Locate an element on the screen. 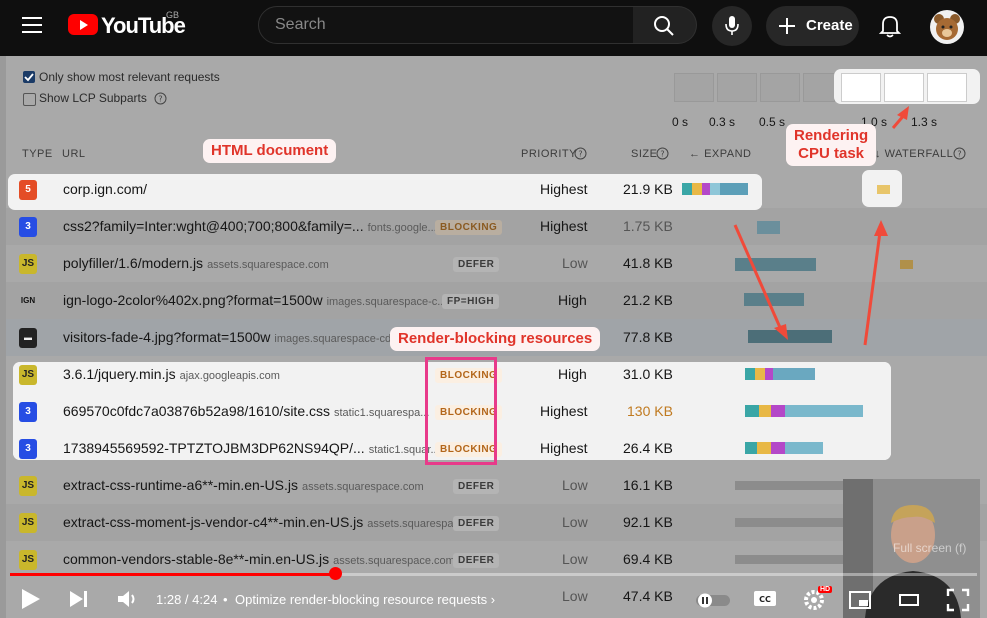 The width and height of the screenshot is (987, 618). progress-bar is located at coordinates (493, 574).